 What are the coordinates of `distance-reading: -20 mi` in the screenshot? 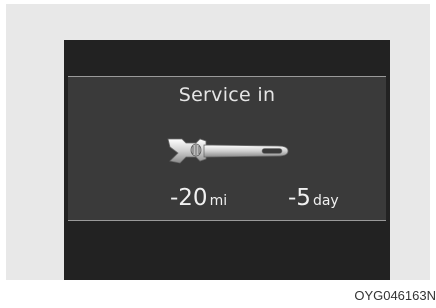 It's located at (198, 198).